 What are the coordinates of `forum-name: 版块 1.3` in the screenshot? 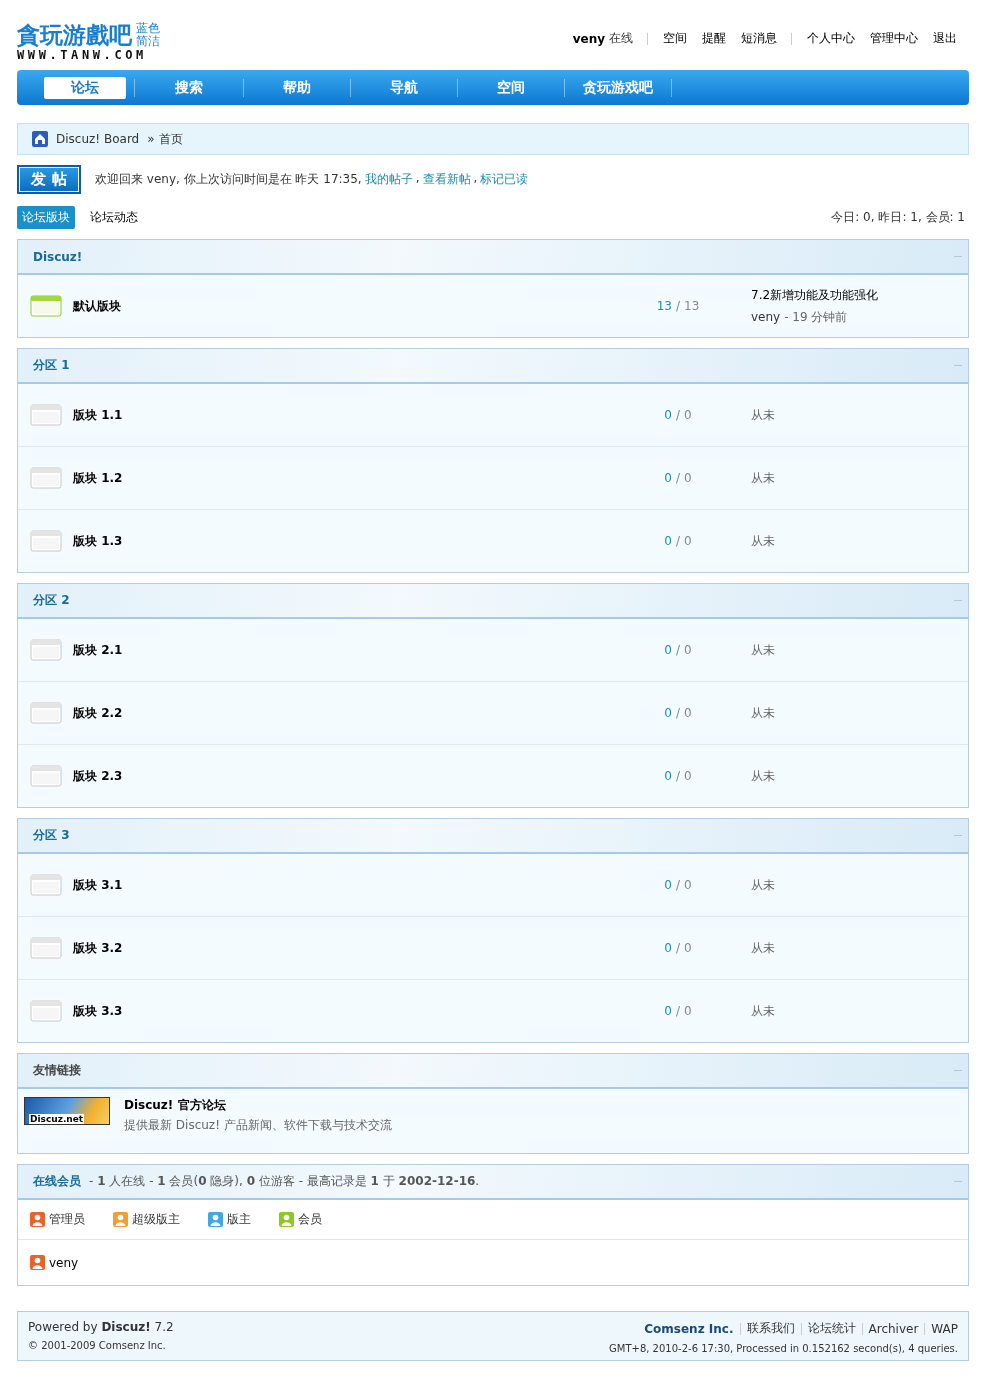 It's located at (353, 541).